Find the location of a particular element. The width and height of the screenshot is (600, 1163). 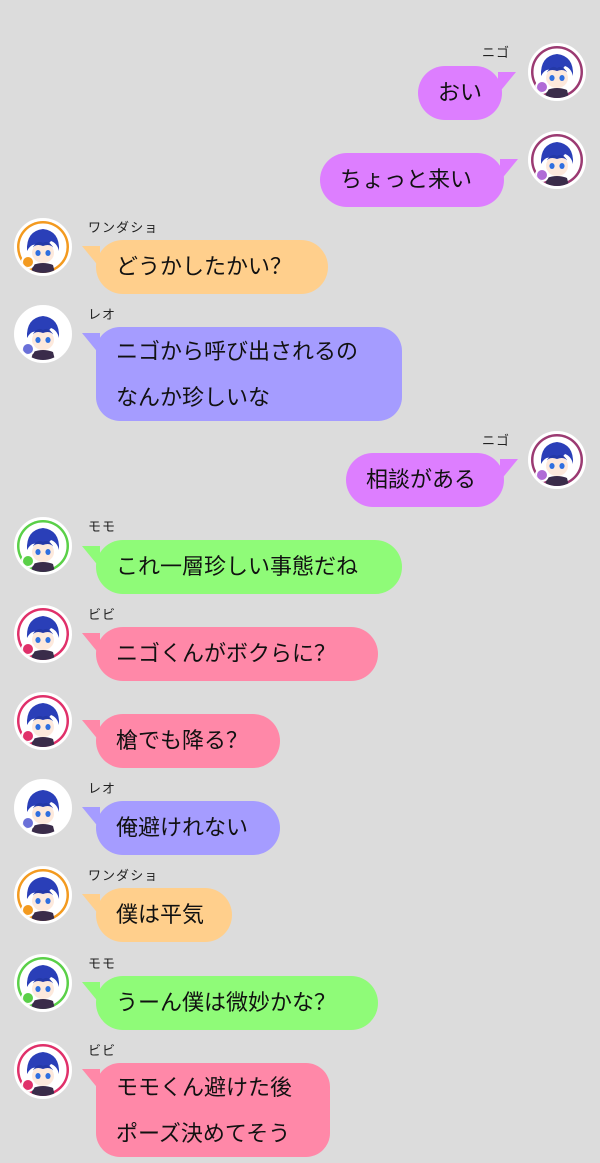

message-text: うーん僕は微妙かな？ is located at coordinates (226, 1003).